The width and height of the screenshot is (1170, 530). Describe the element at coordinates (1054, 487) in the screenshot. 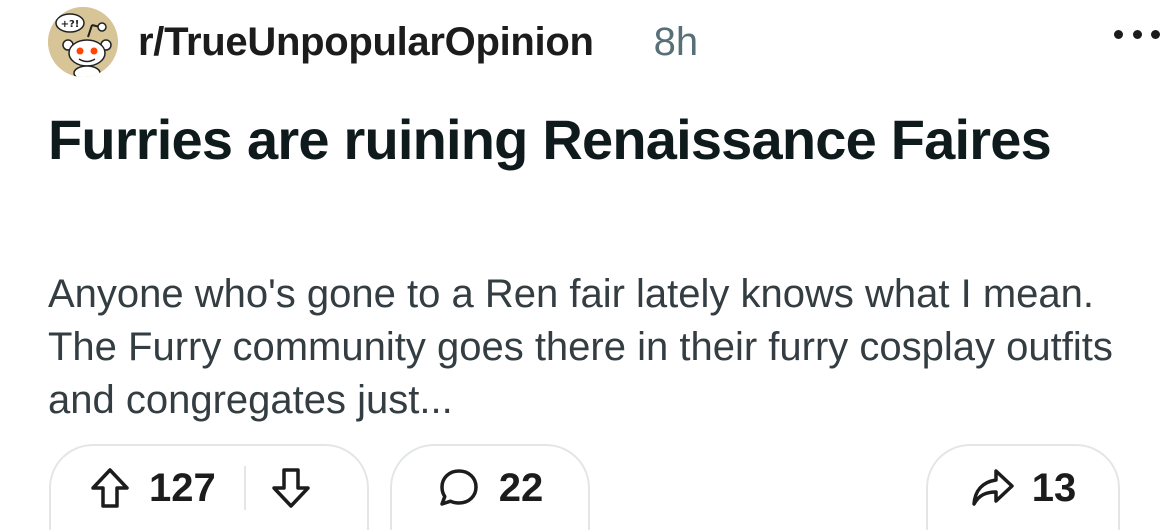

I see `share-count: 13` at that location.